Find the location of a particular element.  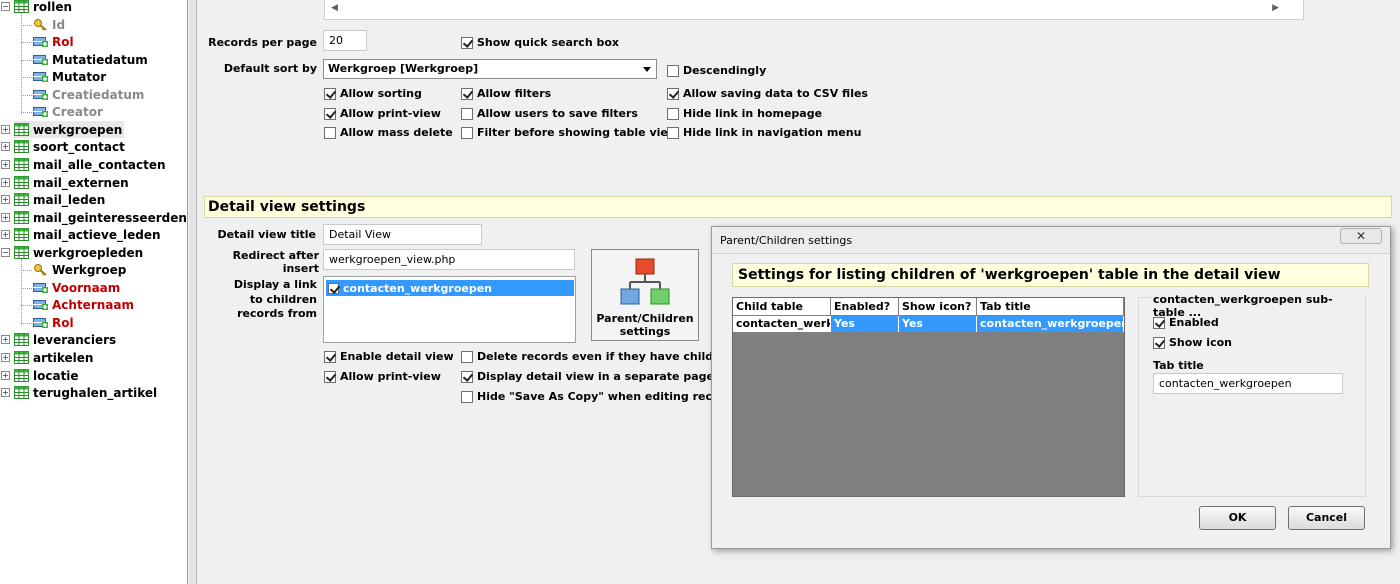

children-item-checkbox is located at coordinates (335, 288).